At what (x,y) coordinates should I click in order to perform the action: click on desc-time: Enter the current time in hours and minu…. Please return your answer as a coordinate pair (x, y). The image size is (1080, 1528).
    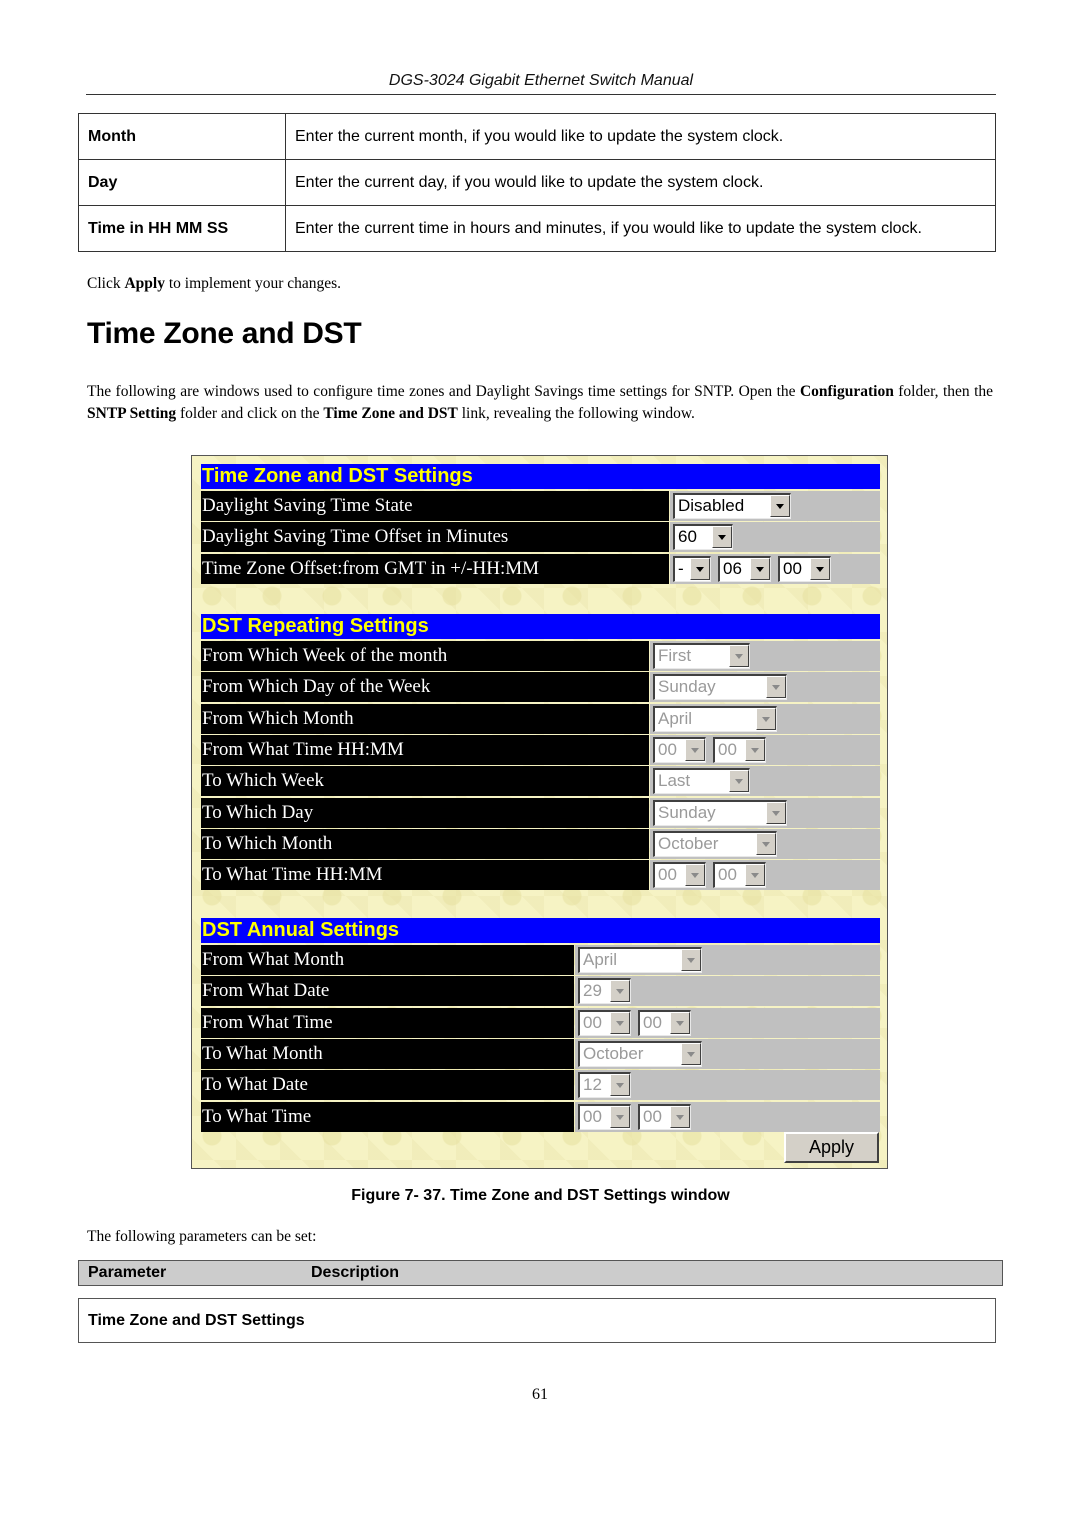
    Looking at the image, I should click on (640, 228).